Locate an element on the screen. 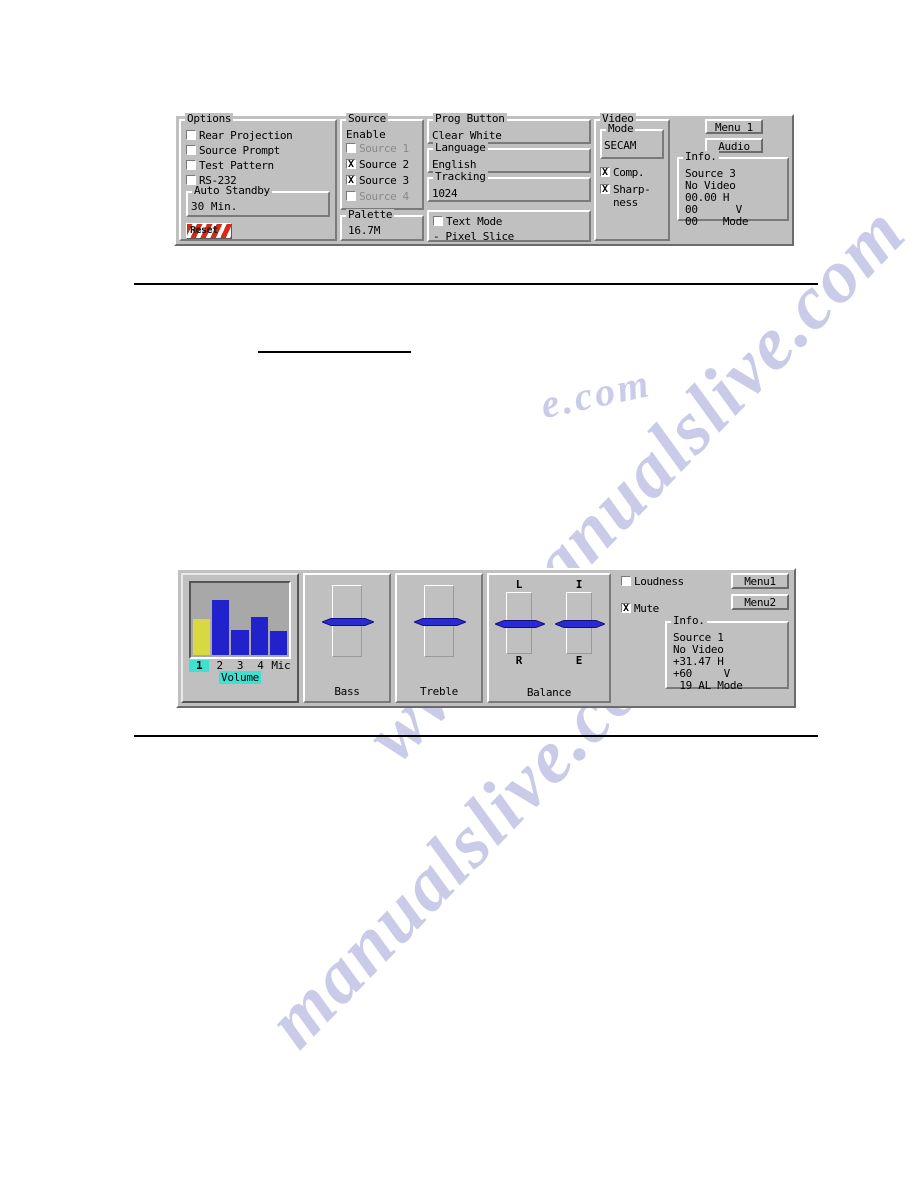 This screenshot has height=1188, width=918. volume-tick-1: 1 is located at coordinates (199, 666).